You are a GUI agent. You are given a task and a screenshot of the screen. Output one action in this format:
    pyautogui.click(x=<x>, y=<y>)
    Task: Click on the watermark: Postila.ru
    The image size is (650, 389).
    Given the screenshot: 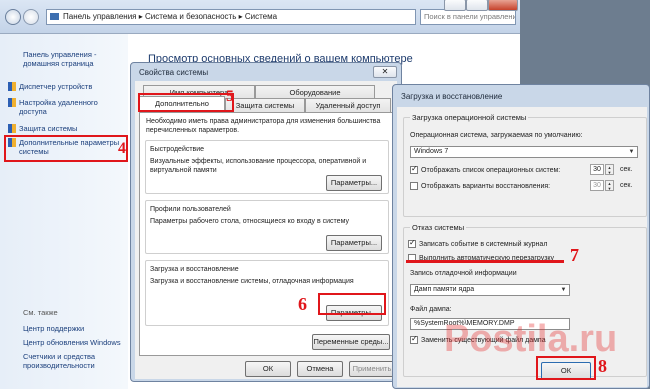 What is the action you would take?
    pyautogui.click(x=531, y=339)
    